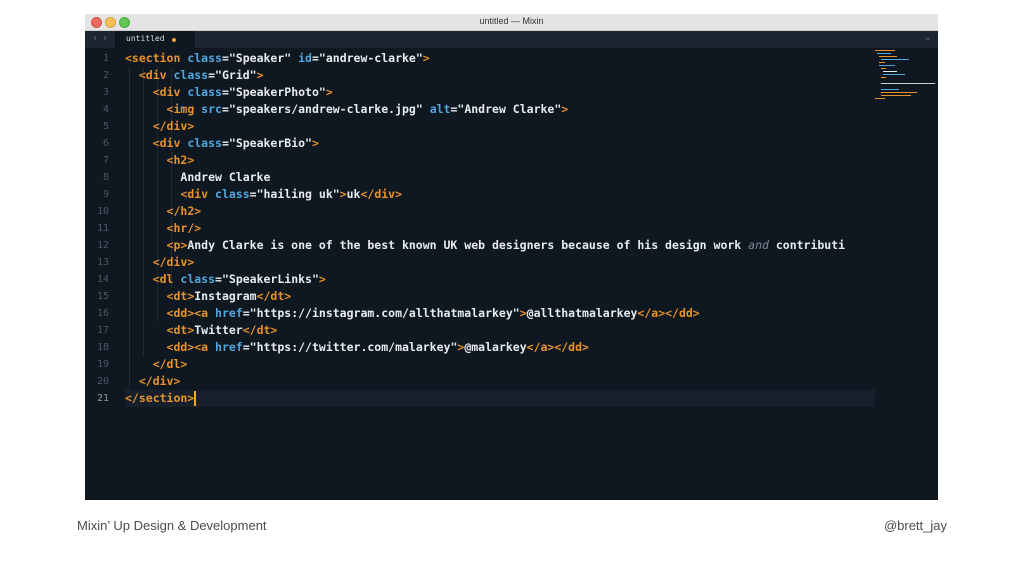 This screenshot has width=1024, height=576. Describe the element at coordinates (156, 58) in the screenshot. I see `code-token: <section` at that location.